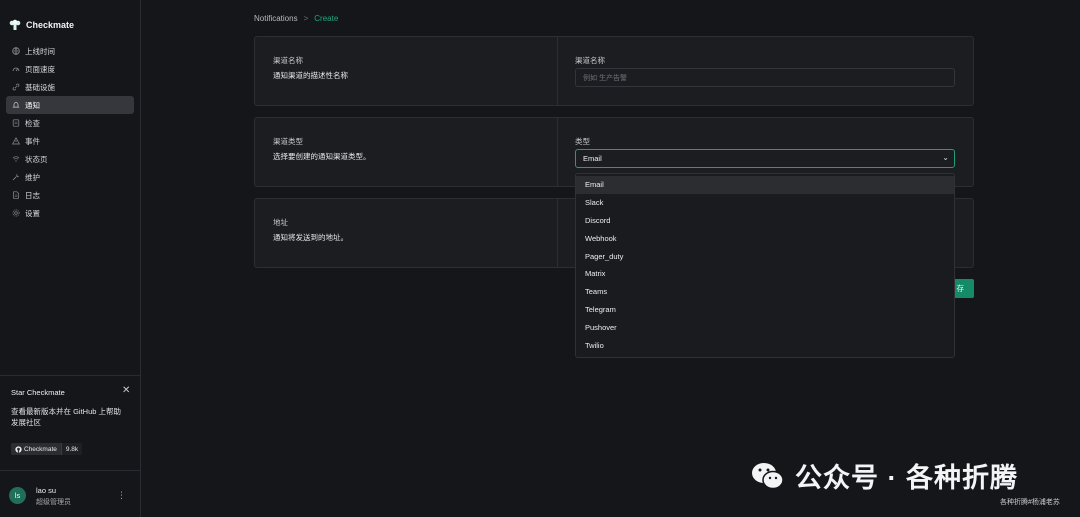 Image resolution: width=1080 pixels, height=517 pixels. What do you see at coordinates (16, 159) in the screenshot?
I see `wifi-icon` at bounding box center [16, 159].